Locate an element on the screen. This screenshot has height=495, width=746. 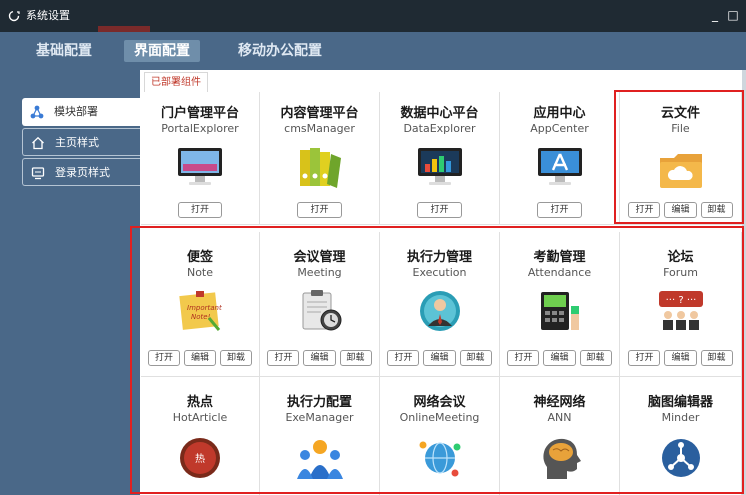
svg-text: 热 is located at coordinates (200, 458).